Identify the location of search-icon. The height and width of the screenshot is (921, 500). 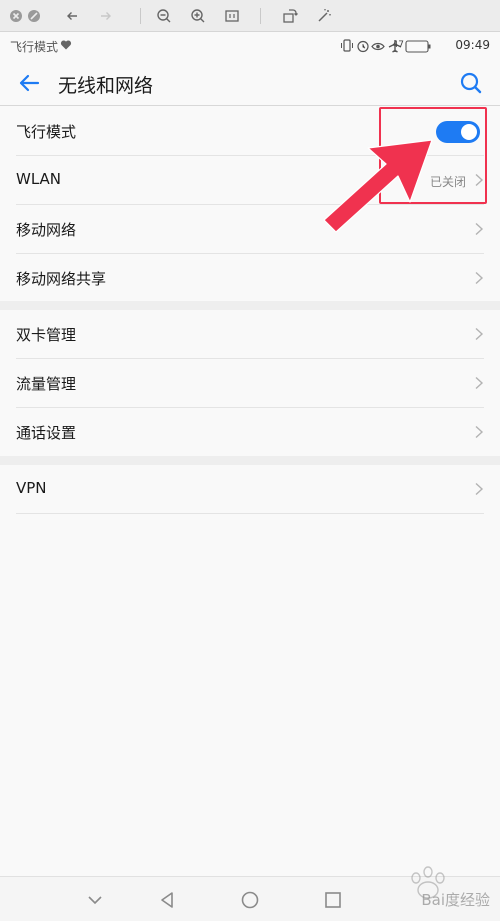
(471, 83).